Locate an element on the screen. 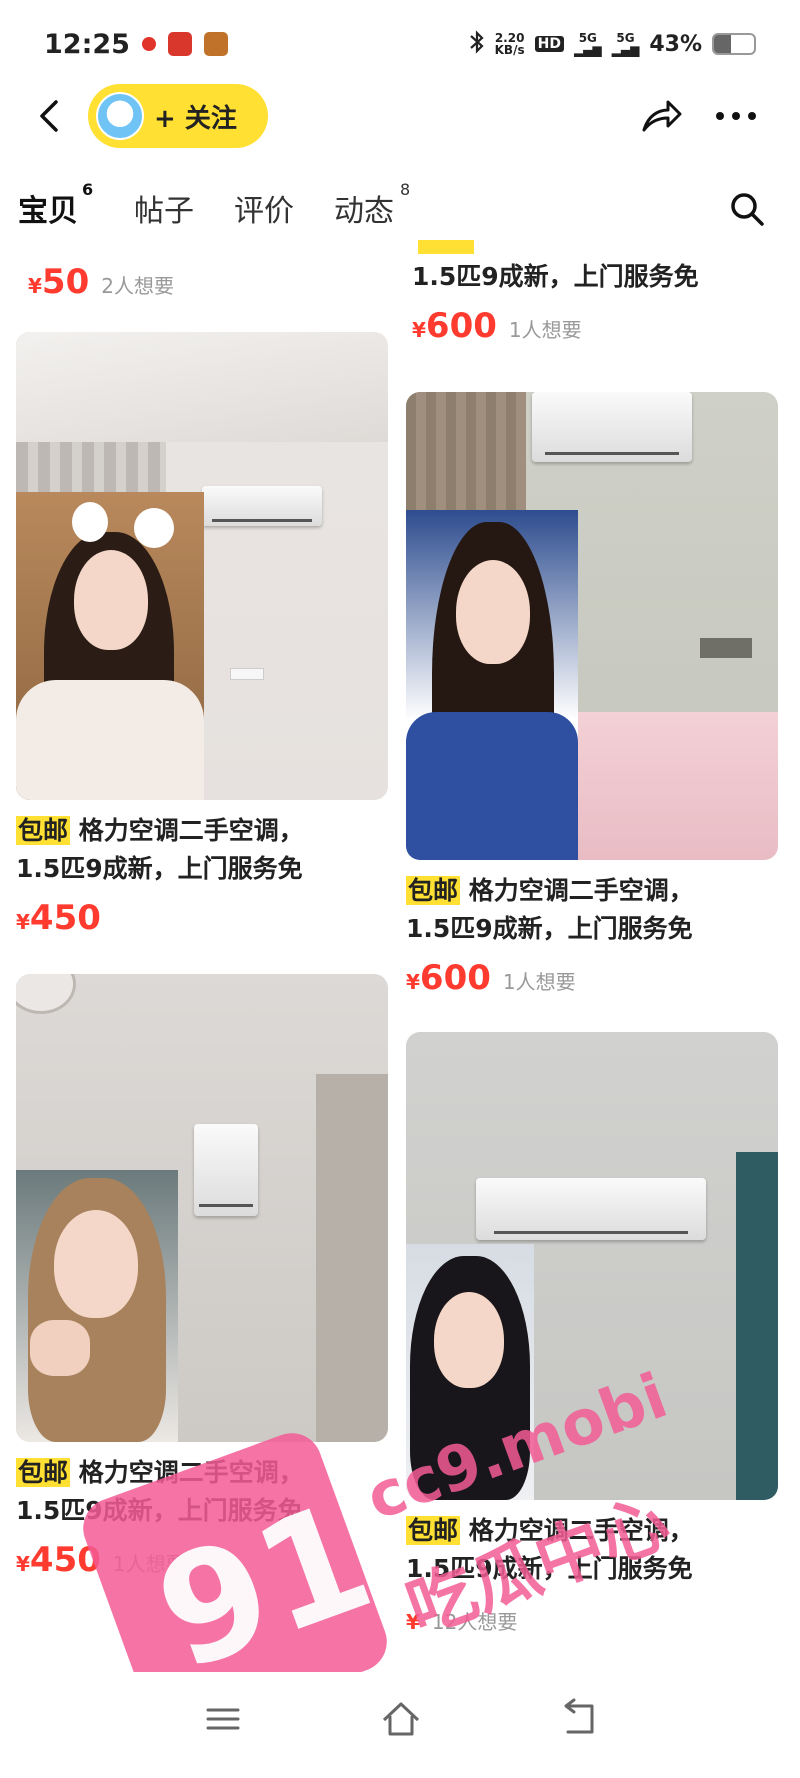  tab-items: 宝贝 6 is located at coordinates (55, 205).